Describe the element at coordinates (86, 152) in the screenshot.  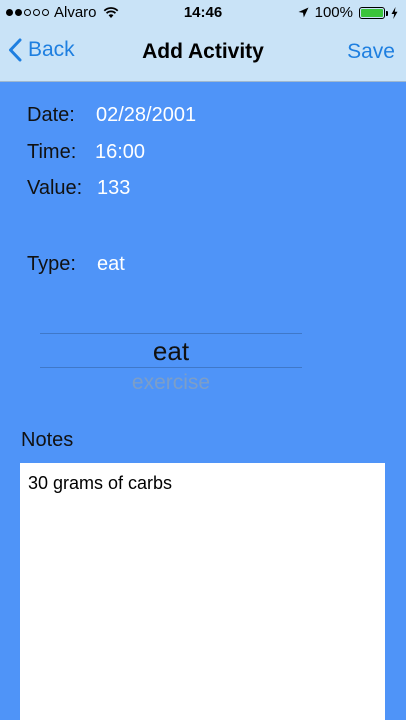
I see `time-field: Time: 16:00` at that location.